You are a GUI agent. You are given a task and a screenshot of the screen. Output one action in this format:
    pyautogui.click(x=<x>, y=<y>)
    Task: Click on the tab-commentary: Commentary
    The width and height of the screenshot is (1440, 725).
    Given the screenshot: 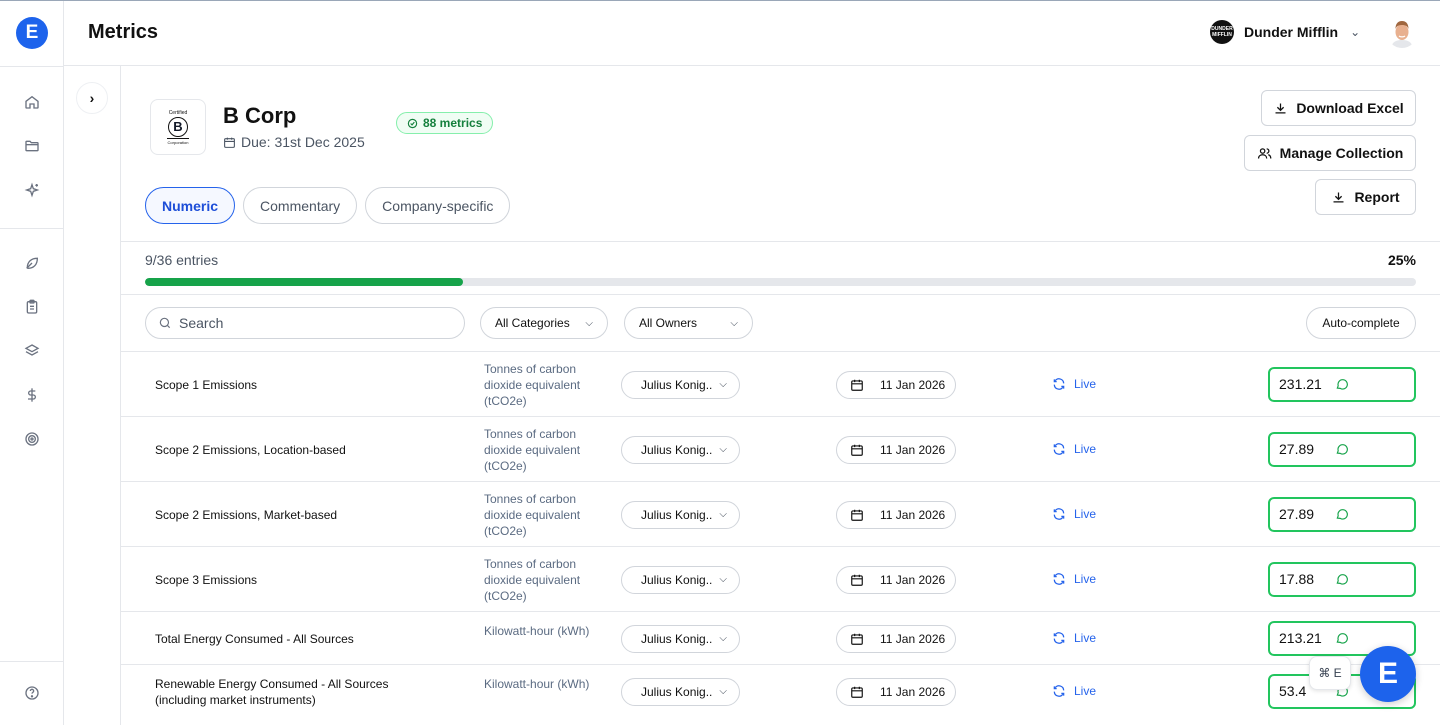 What is the action you would take?
    pyautogui.click(x=300, y=205)
    